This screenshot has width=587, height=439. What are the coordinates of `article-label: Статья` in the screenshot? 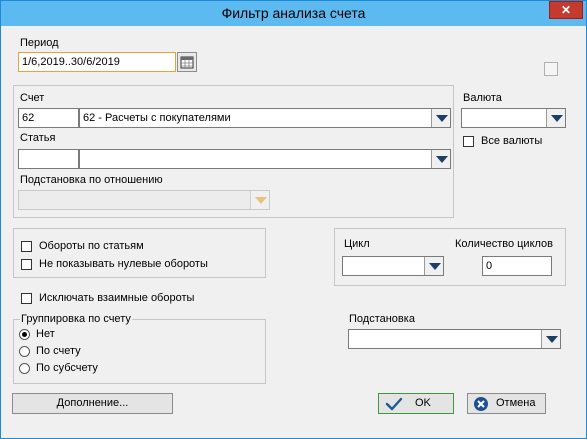 It's located at (38, 138).